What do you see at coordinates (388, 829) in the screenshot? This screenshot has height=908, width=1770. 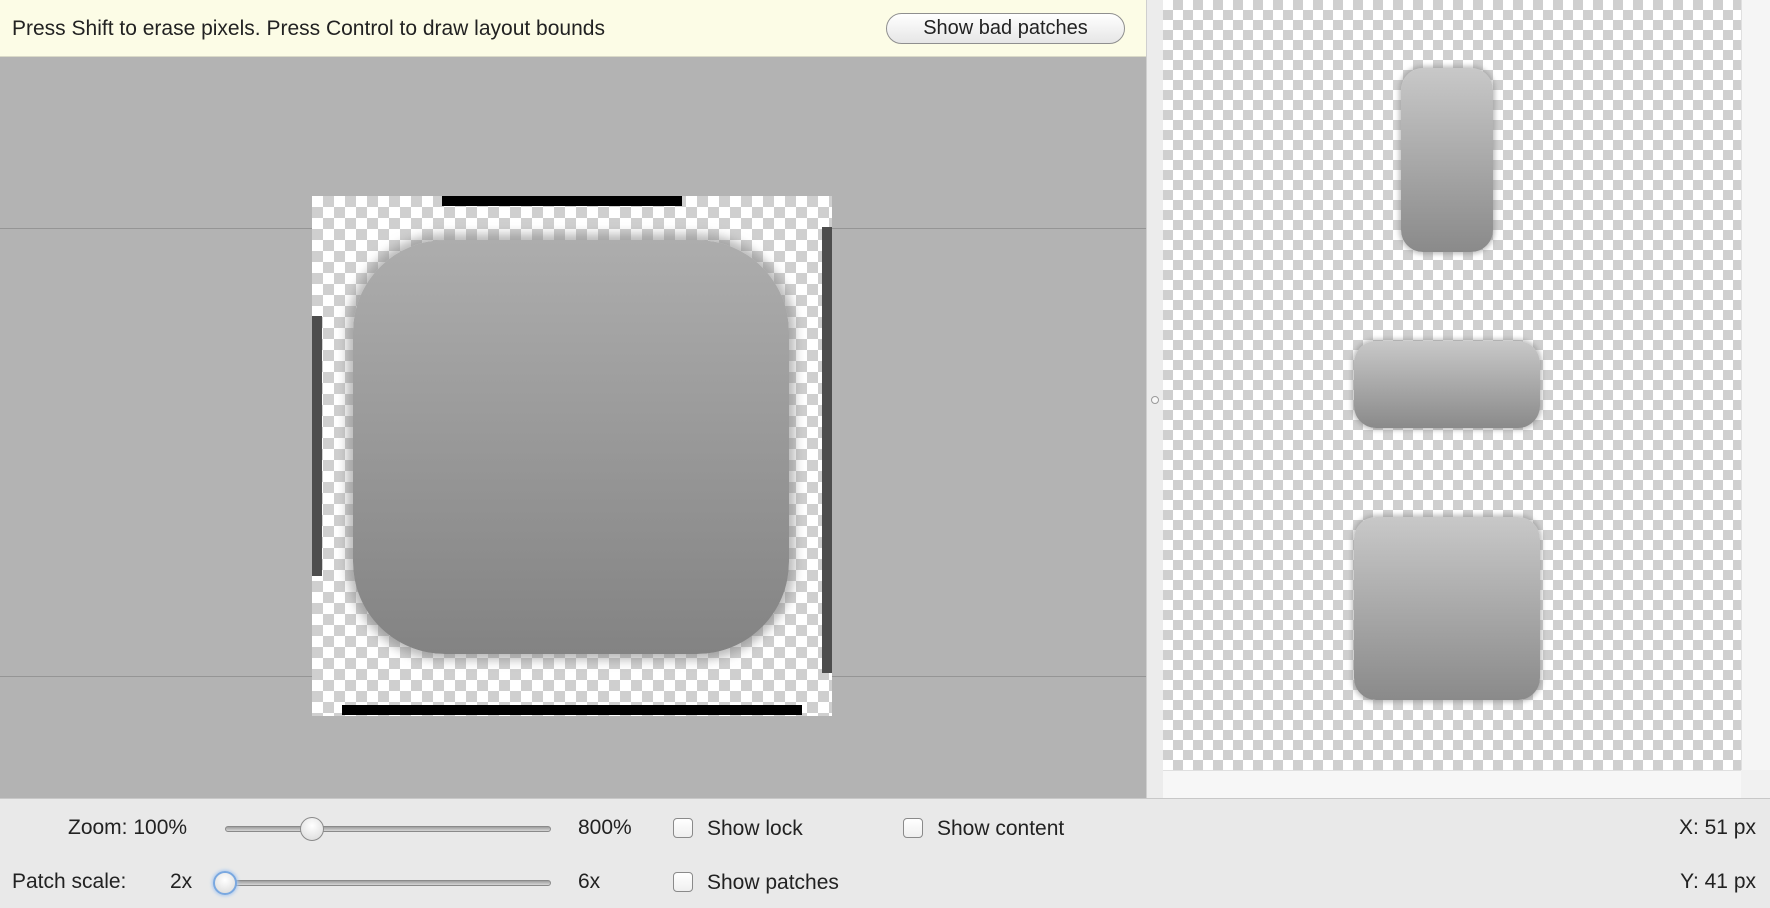 I see `zoom-slider` at bounding box center [388, 829].